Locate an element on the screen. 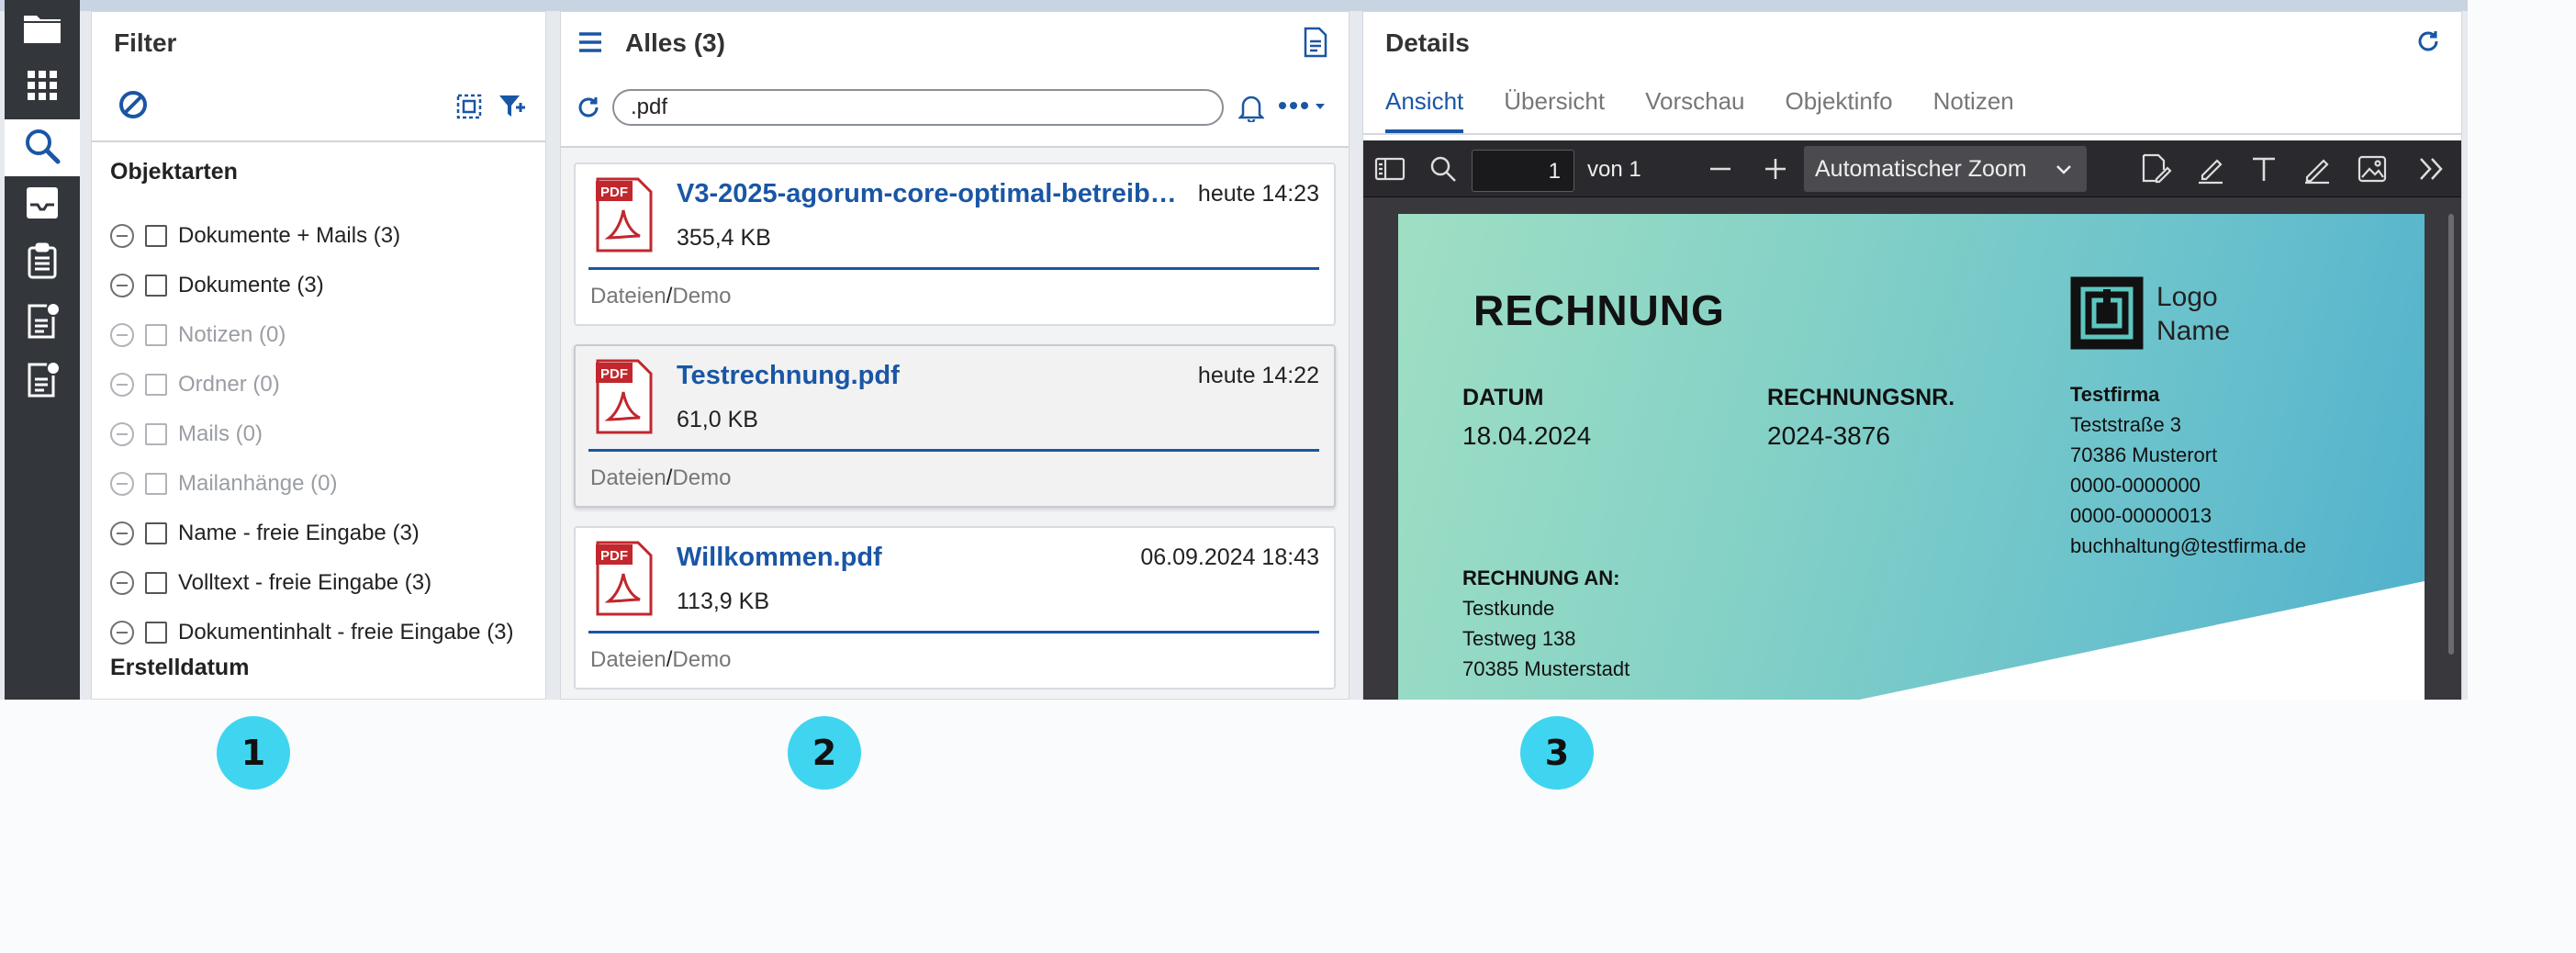 The image size is (2576, 953). filter-option: Volltext - freie Eingabe (3) is located at coordinates (270, 583).